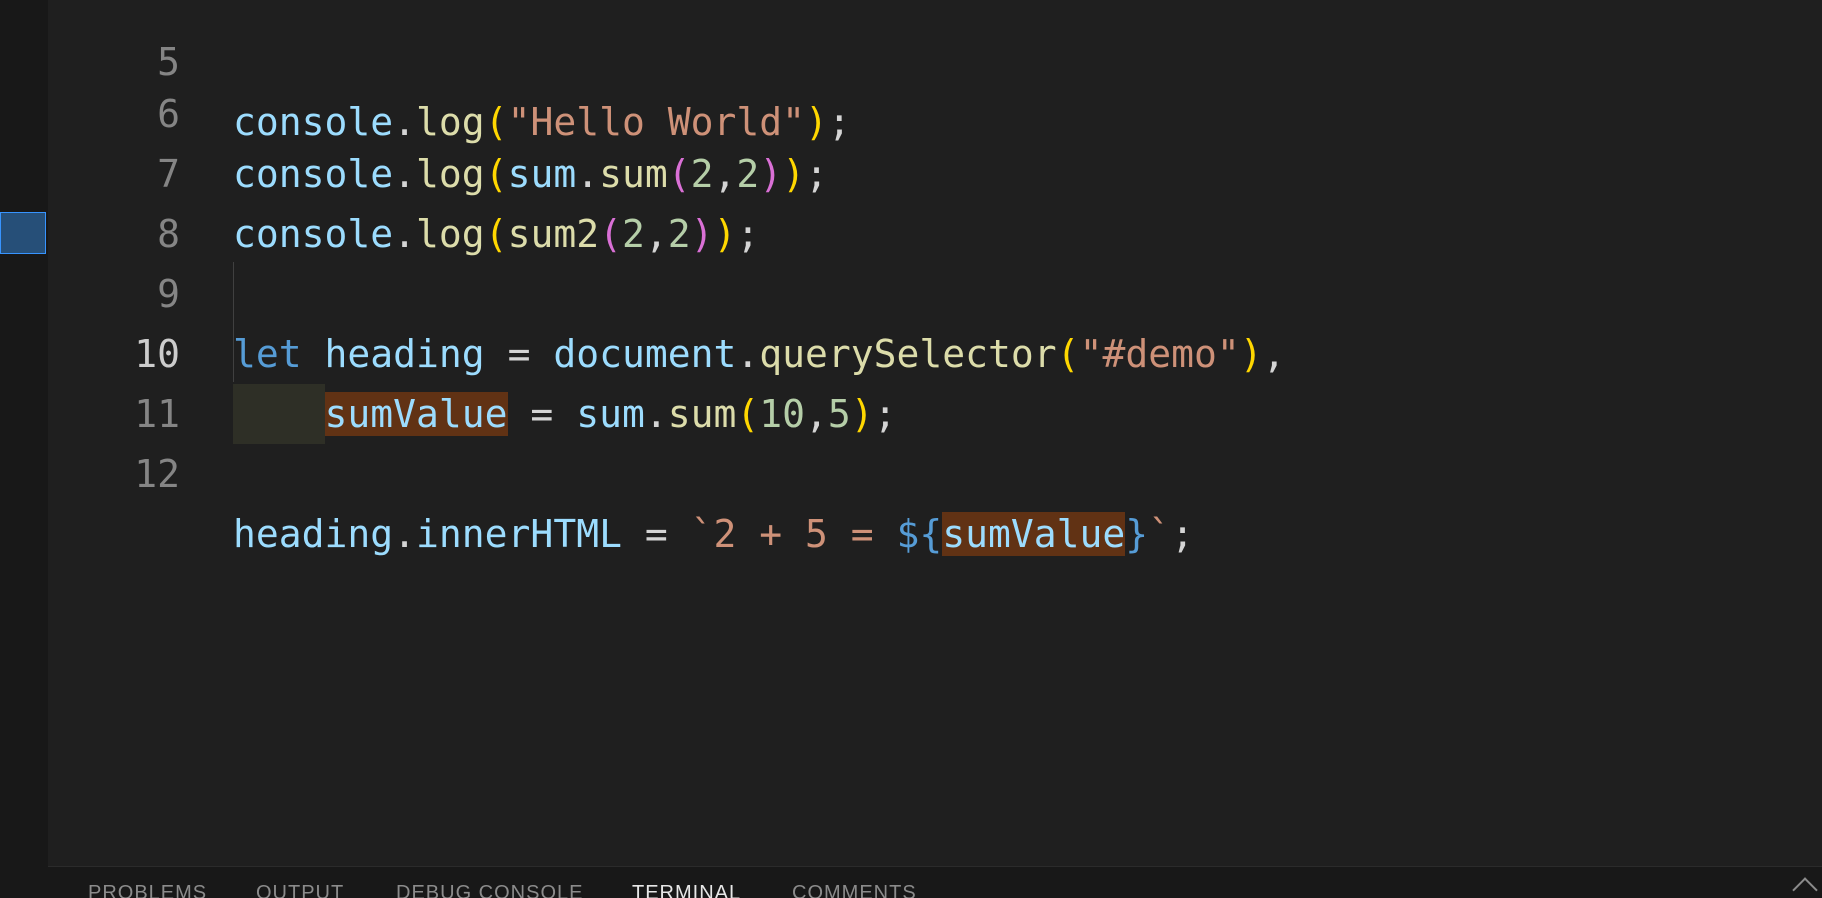  What do you see at coordinates (686, 889) in the screenshot?
I see `tab-terminal: TERMINAL` at bounding box center [686, 889].